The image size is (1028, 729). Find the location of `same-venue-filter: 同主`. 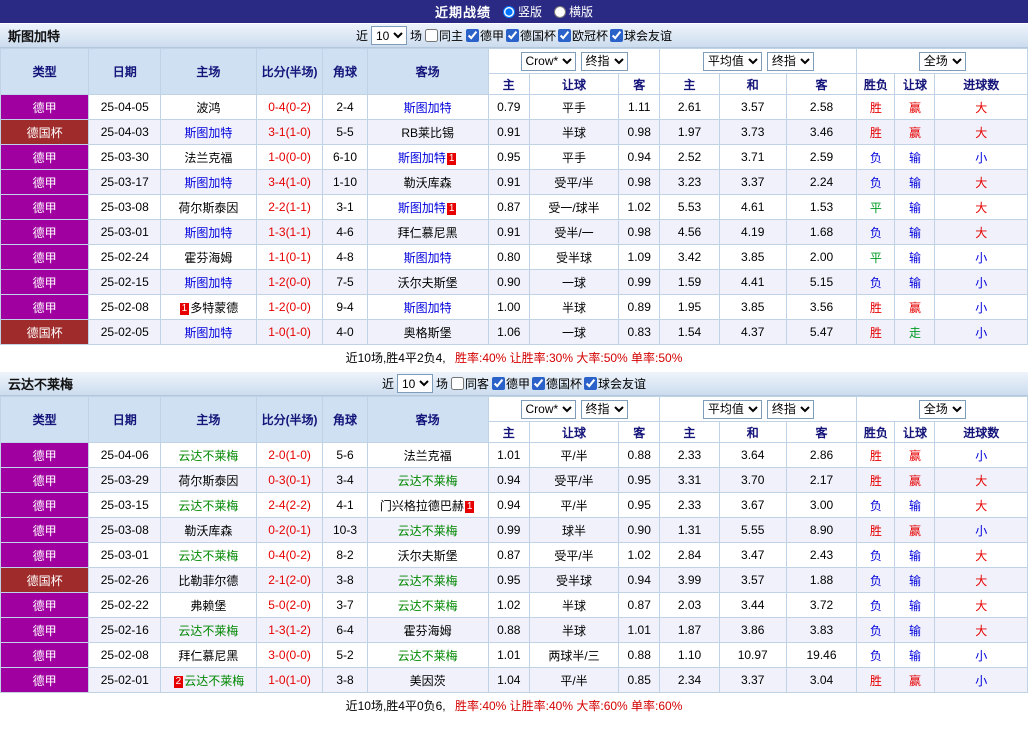

same-venue-filter: 同主 is located at coordinates (443, 35).